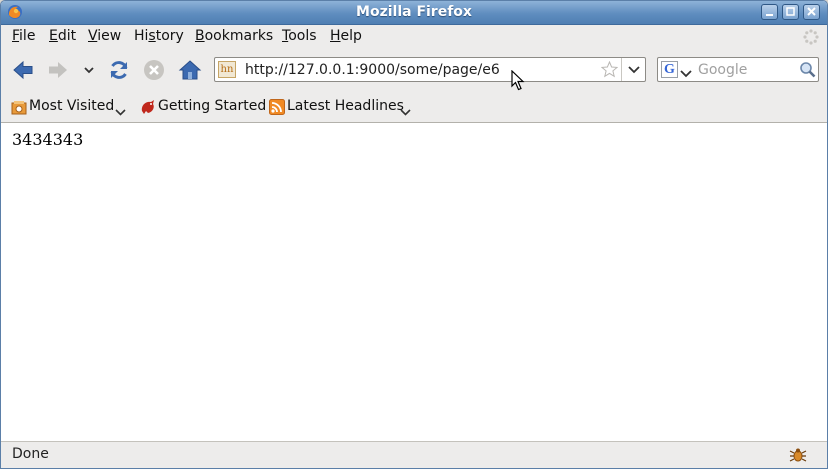 Image resolution: width=828 pixels, height=469 pixels. I want to click on menu-file-mnemonic: F, so click(16, 36).